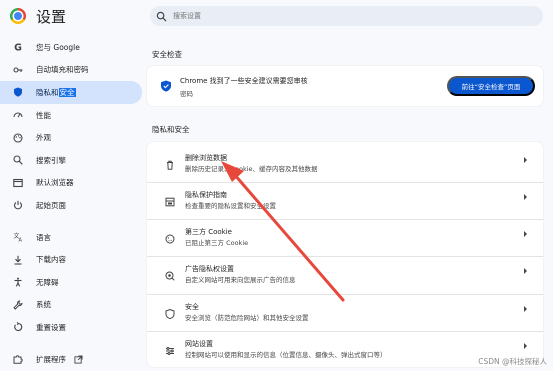  Describe the element at coordinates (286, 355) in the screenshot. I see `row-subtitle: 控制网站可以使用和显示的信息（位置信息、摄像头、弹出式窗口等）` at that location.